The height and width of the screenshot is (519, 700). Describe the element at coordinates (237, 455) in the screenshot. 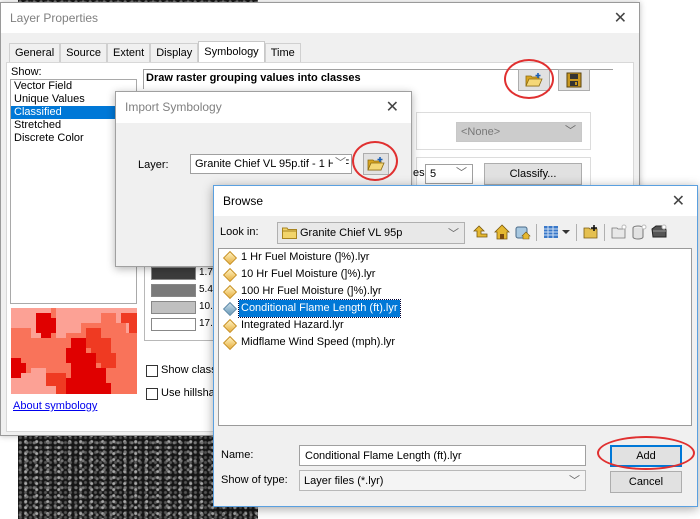

I see `name-label: Name:` at that location.